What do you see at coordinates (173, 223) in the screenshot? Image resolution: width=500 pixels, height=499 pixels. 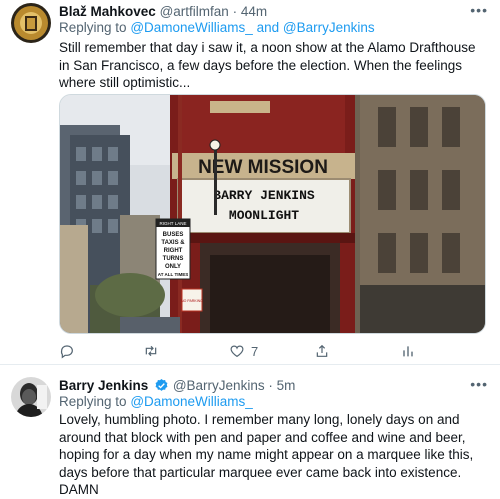 I see `sign-label: RIGHT LANE` at bounding box center [173, 223].